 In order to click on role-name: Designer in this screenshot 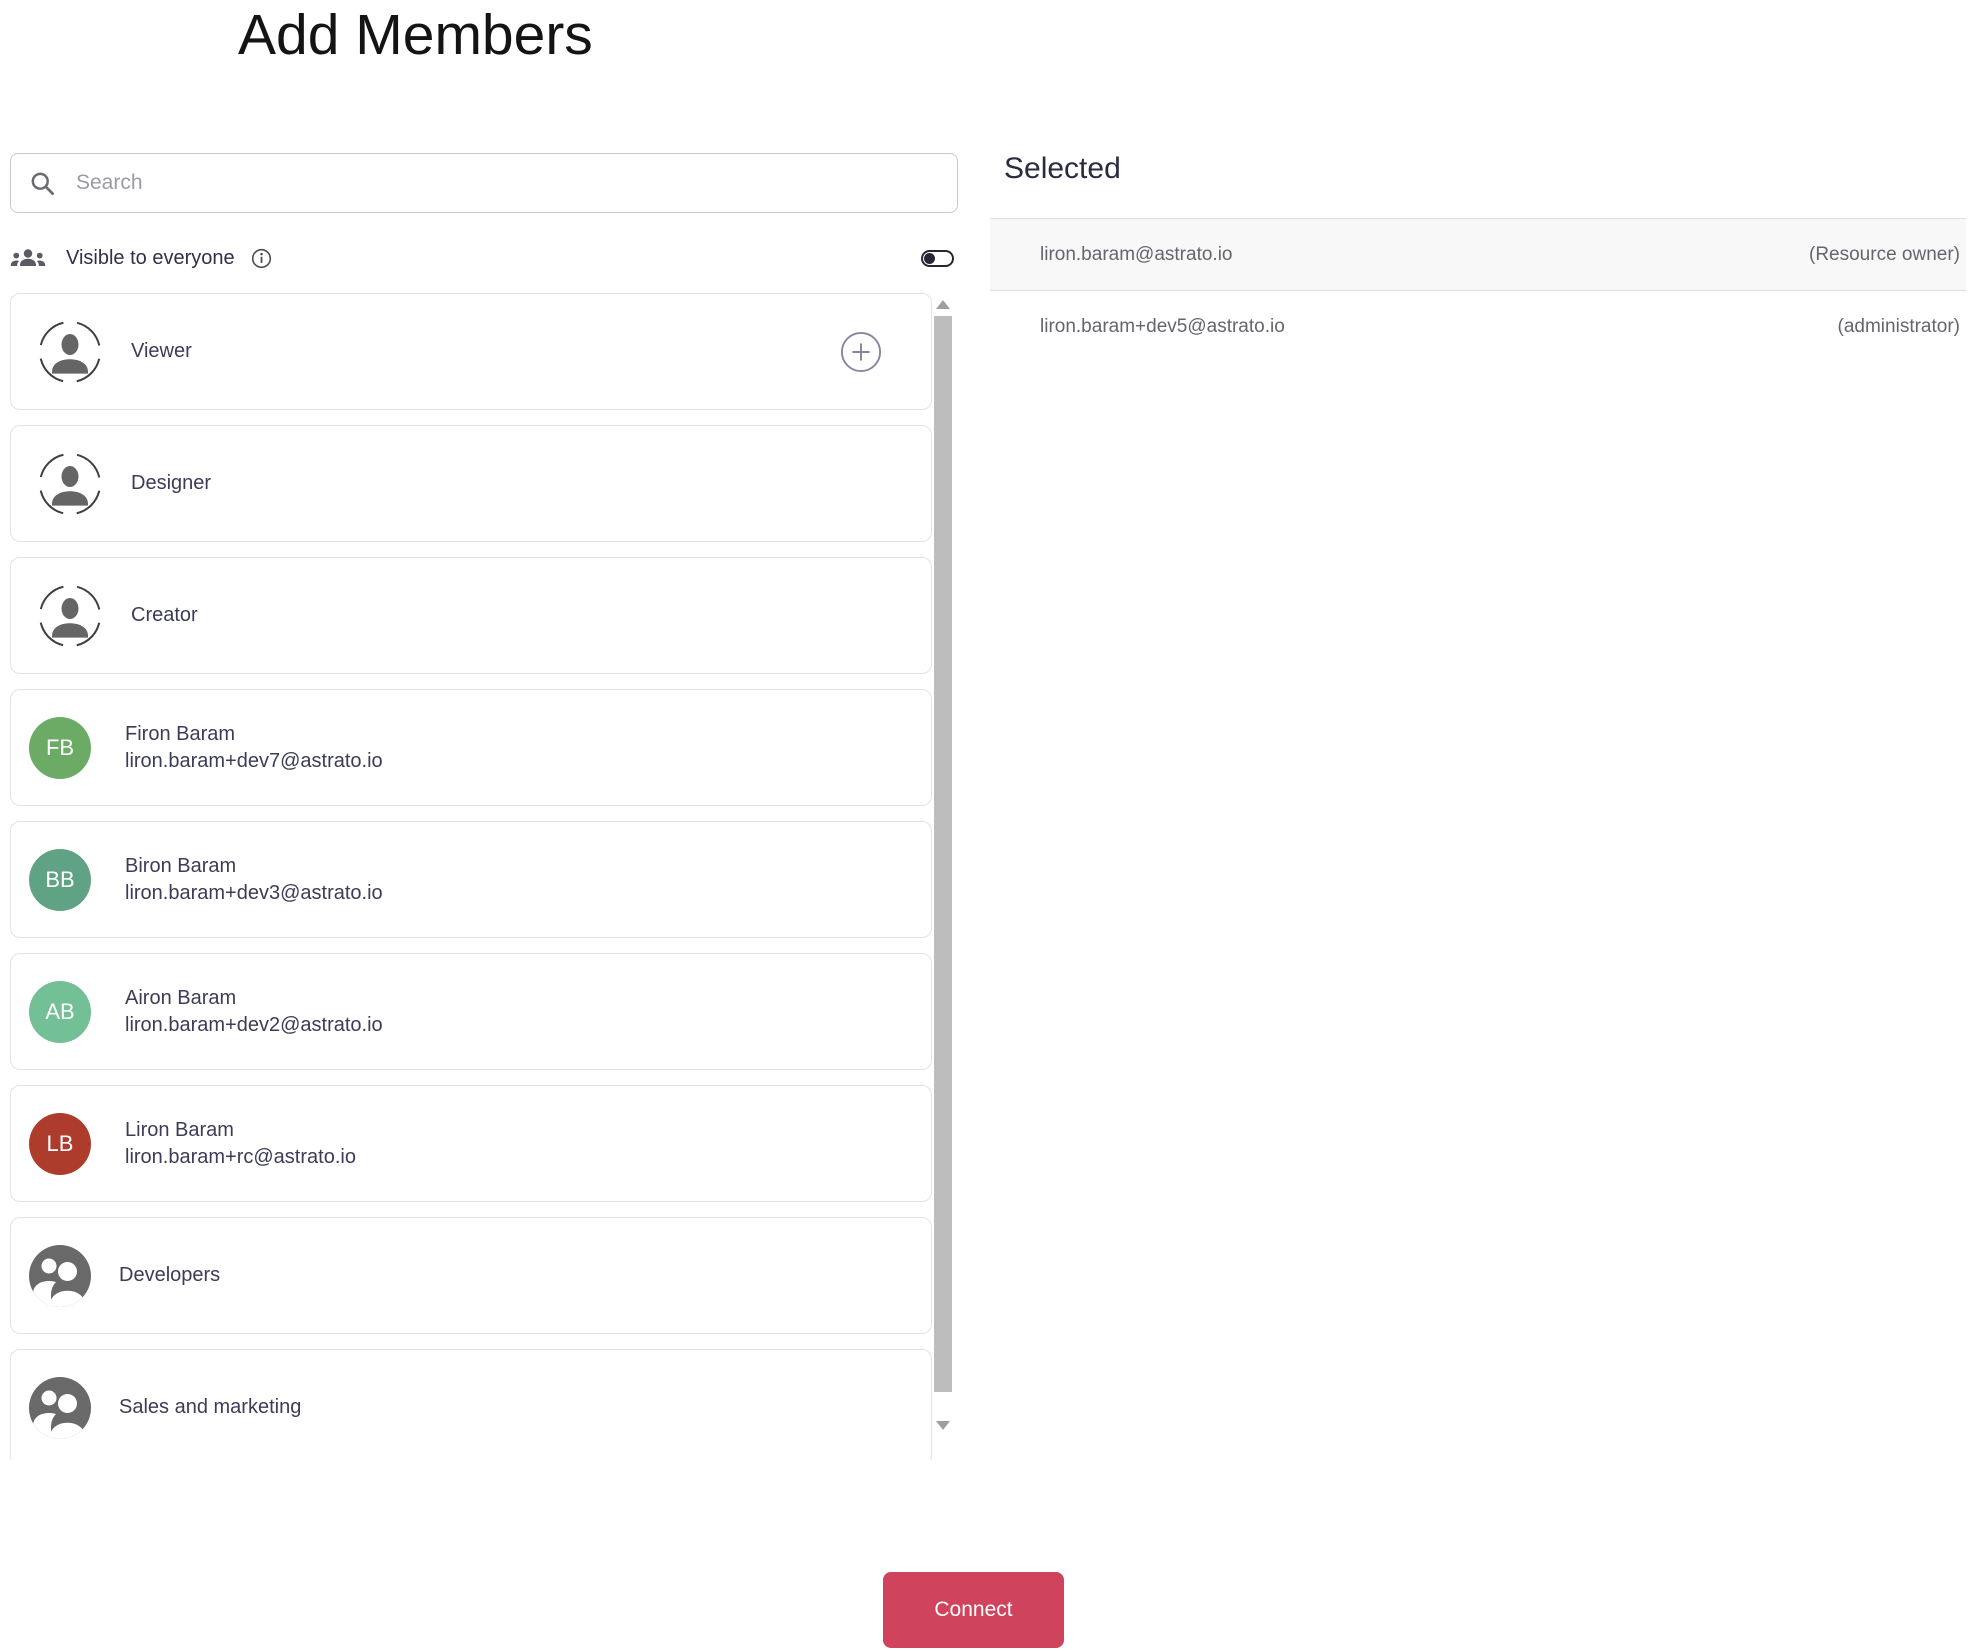, I will do `click(171, 483)`.